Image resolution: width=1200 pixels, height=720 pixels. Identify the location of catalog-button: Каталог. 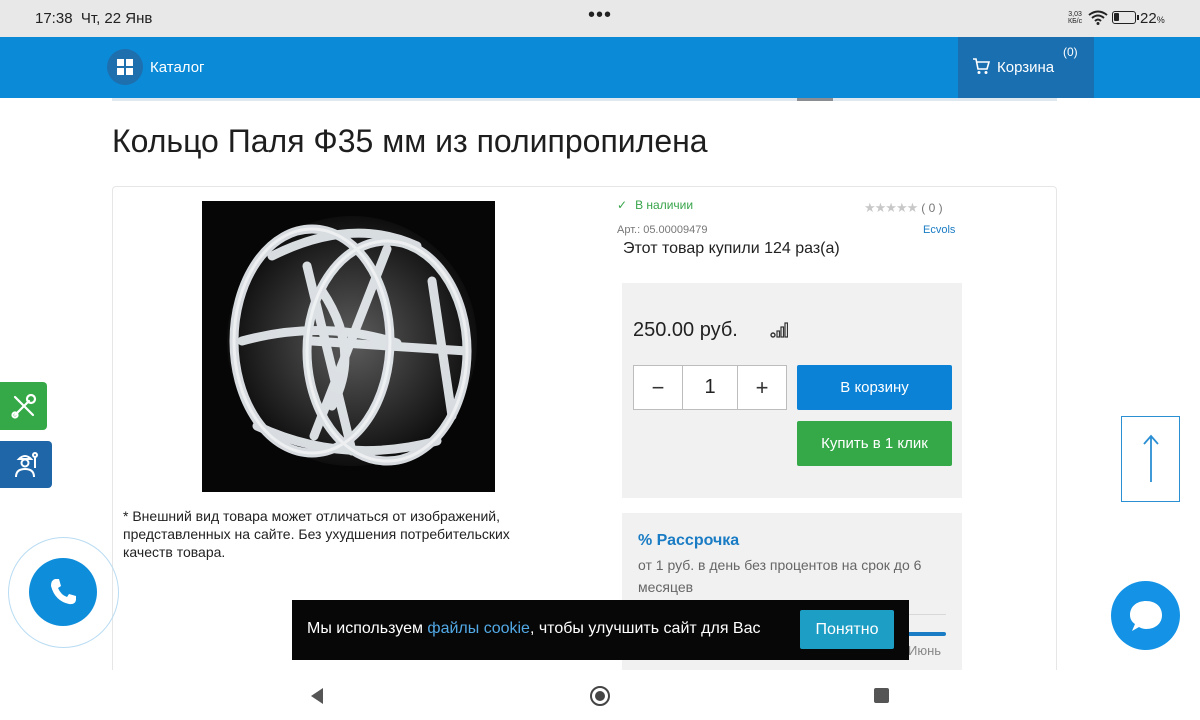
(156, 67).